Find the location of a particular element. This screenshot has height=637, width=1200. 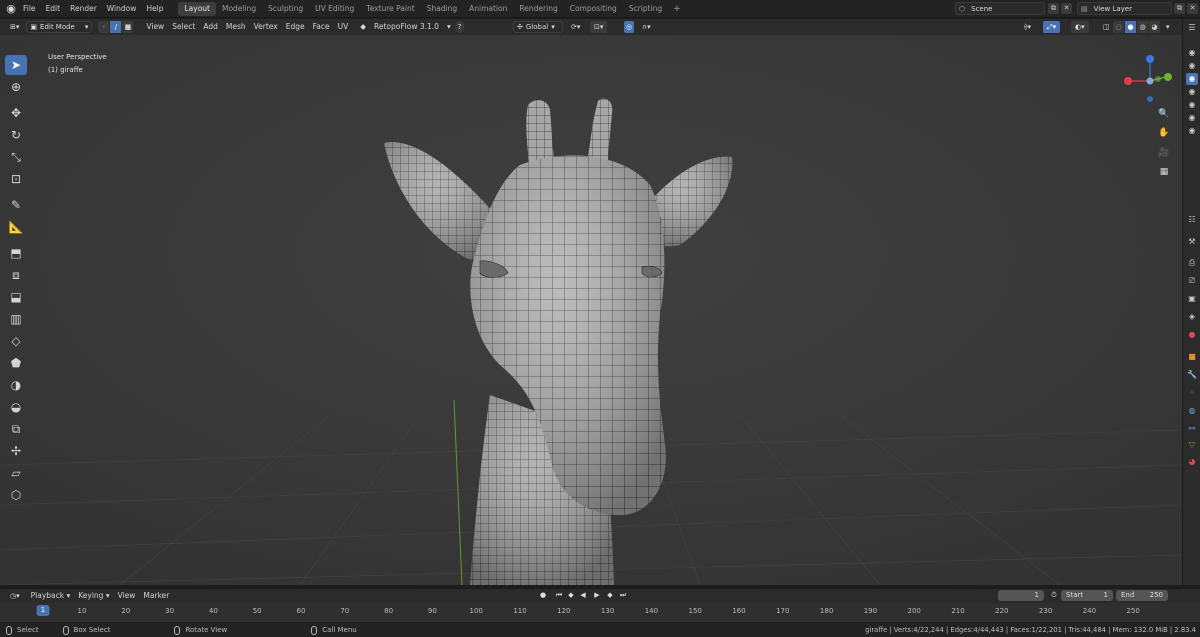

help-icon: ? is located at coordinates (459, 27).